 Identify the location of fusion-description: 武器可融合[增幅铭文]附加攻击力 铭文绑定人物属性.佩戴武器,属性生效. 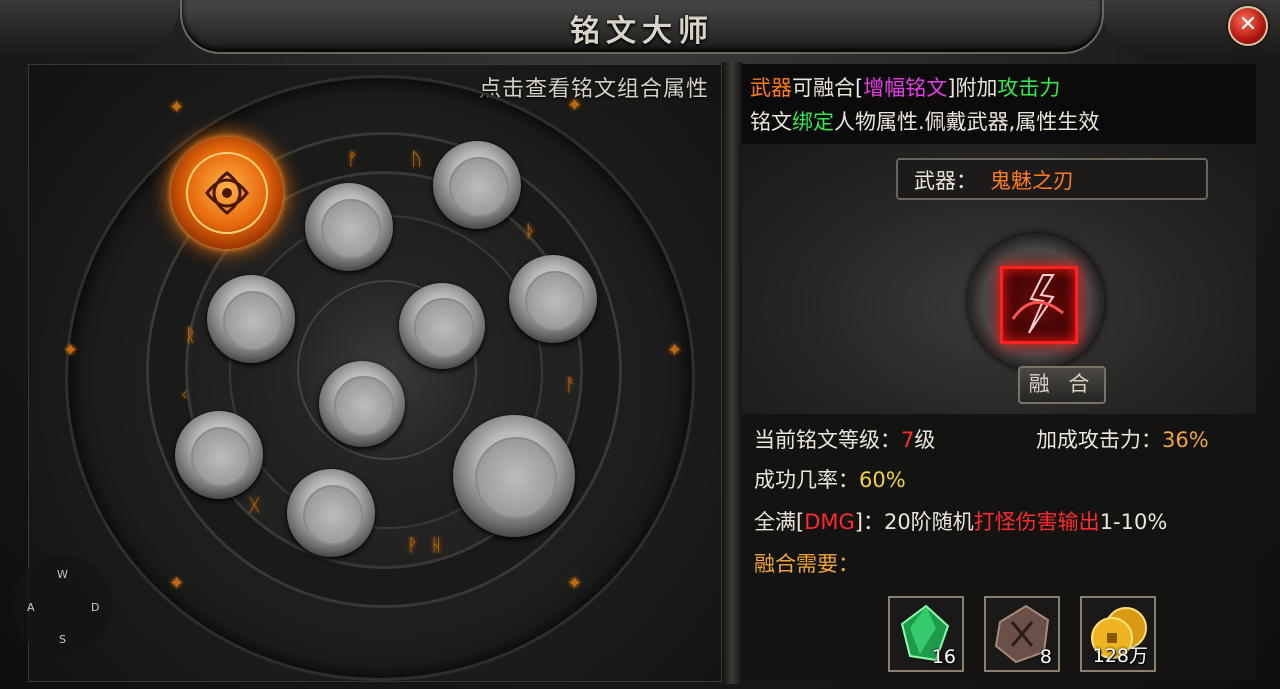
(999, 104).